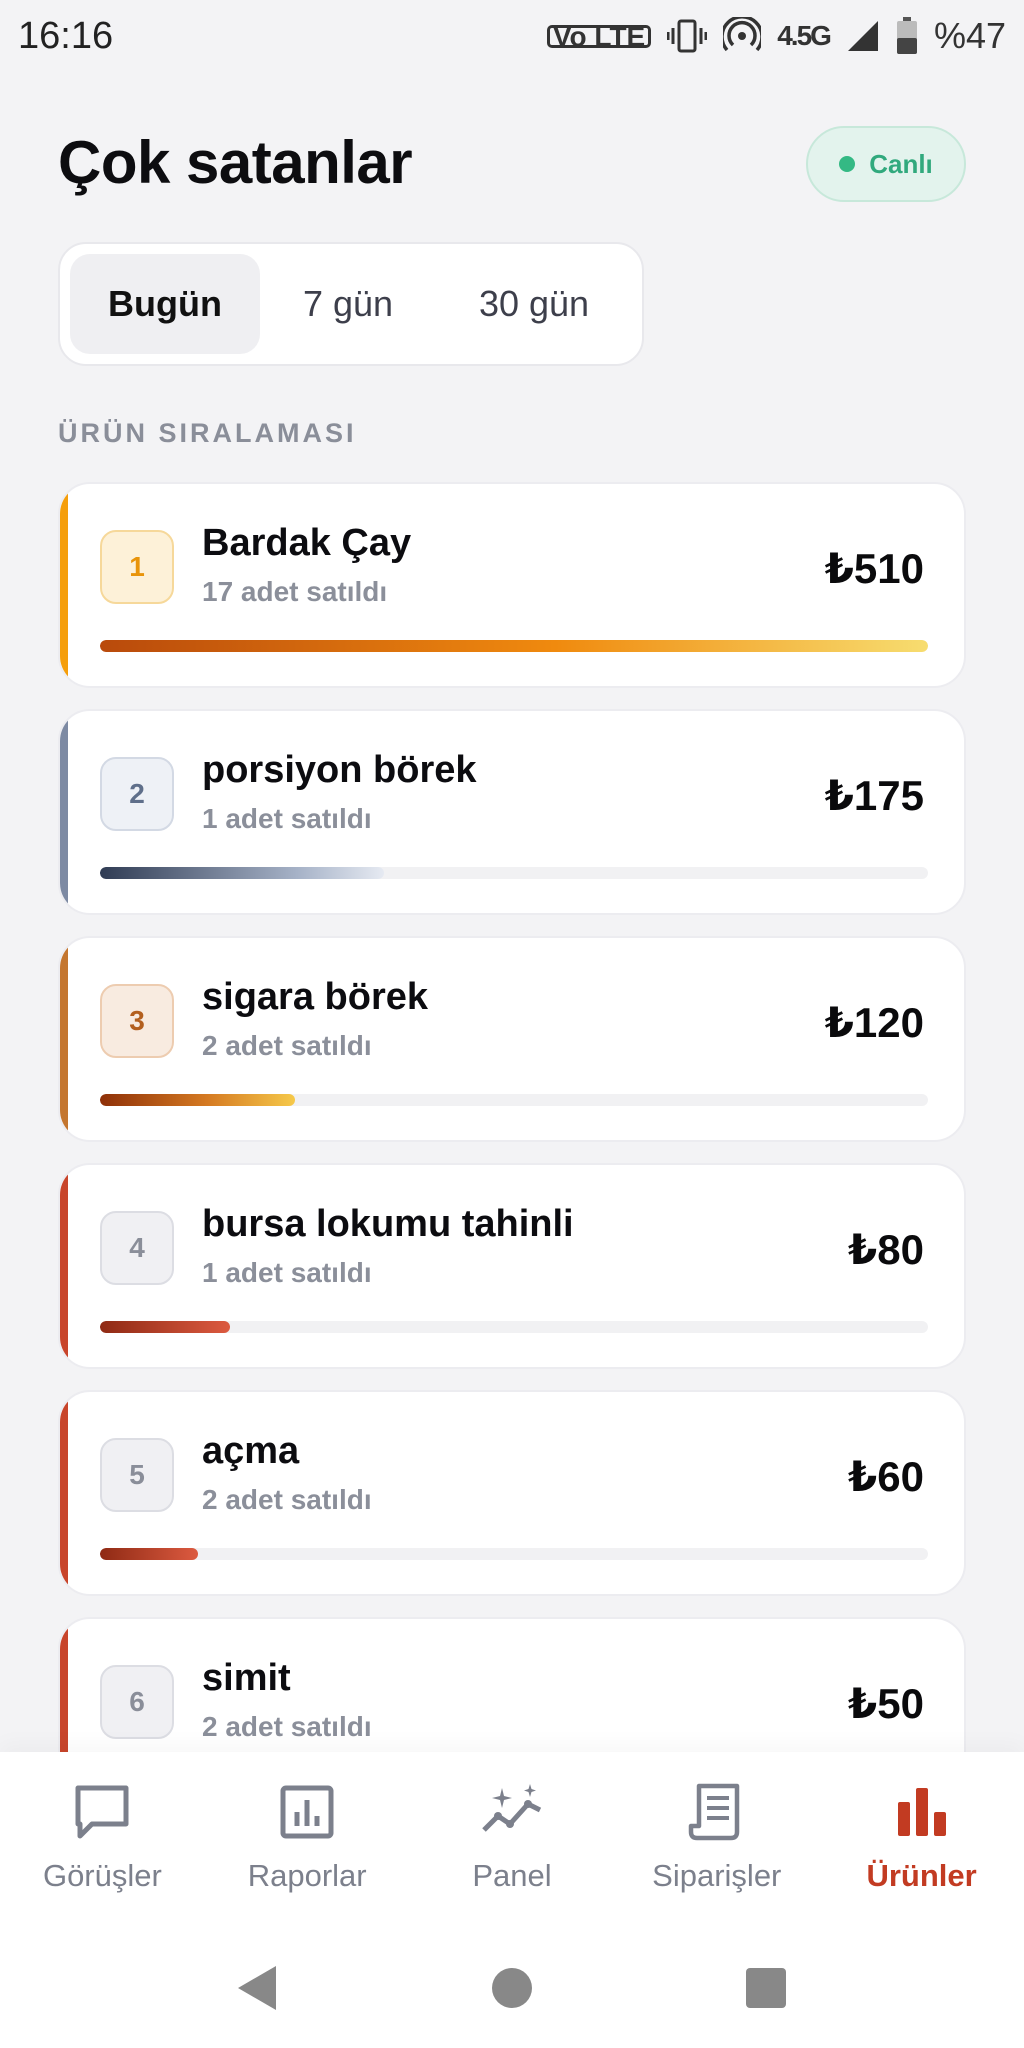 The height and width of the screenshot is (2048, 1024). What do you see at coordinates (921, 1875) in the screenshot?
I see `nav-label: Ürünler` at bounding box center [921, 1875].